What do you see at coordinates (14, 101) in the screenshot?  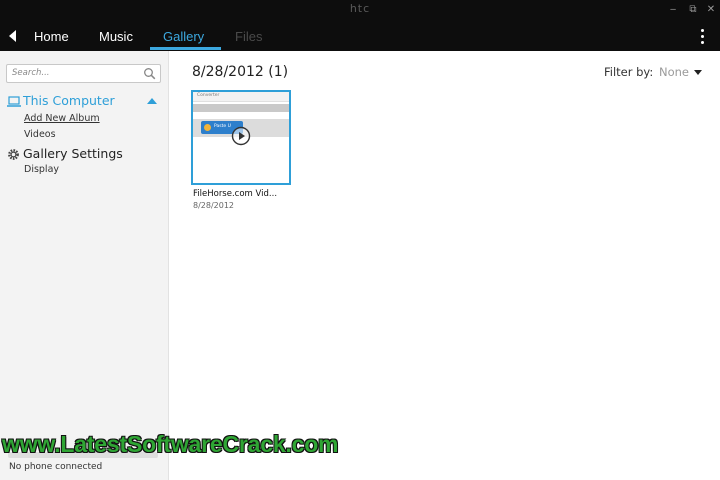 I see `laptop-icon` at bounding box center [14, 101].